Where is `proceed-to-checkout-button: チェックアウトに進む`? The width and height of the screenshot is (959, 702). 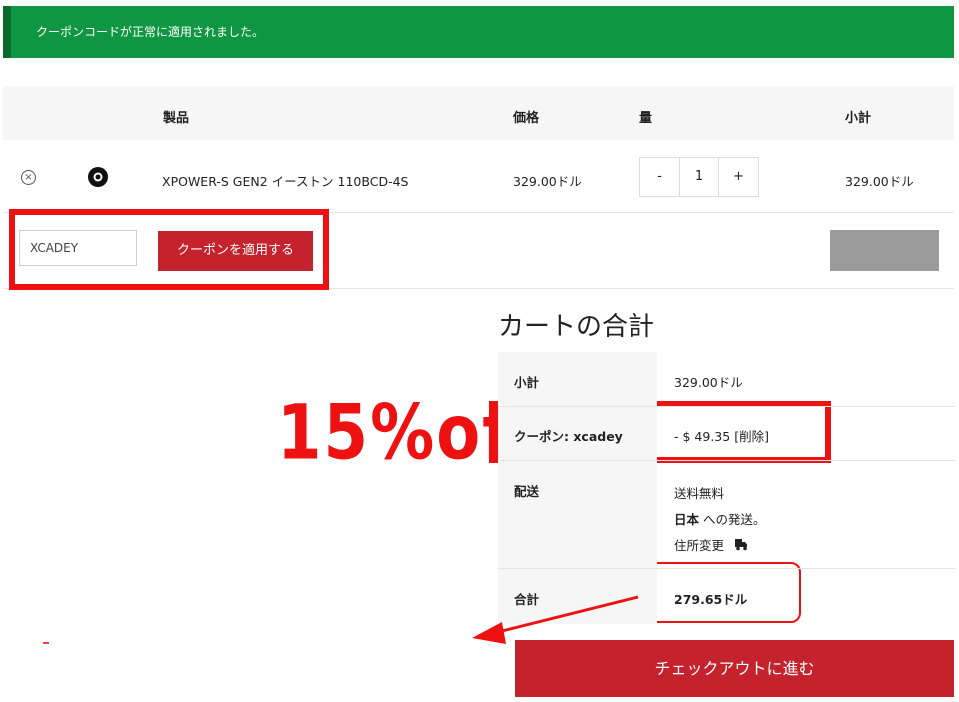
proceed-to-checkout-button: チェックアウトに進む is located at coordinates (734, 668).